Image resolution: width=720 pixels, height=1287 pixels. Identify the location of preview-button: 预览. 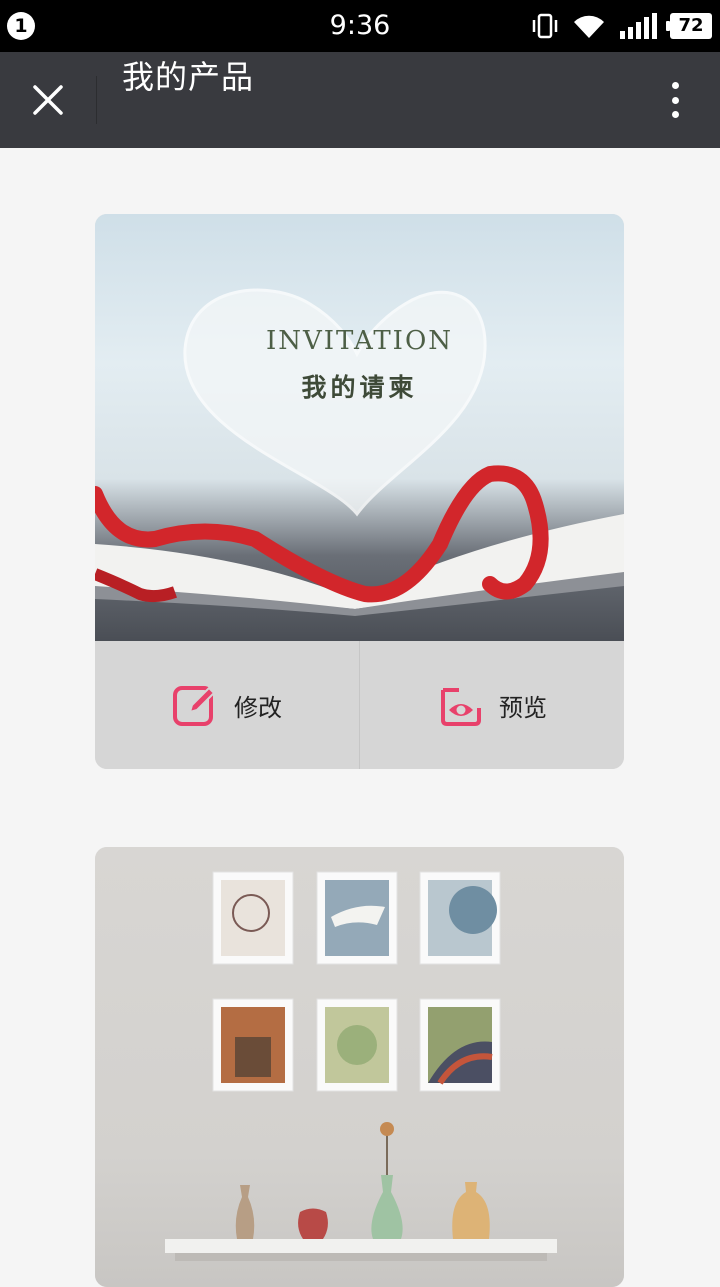
(491, 705).